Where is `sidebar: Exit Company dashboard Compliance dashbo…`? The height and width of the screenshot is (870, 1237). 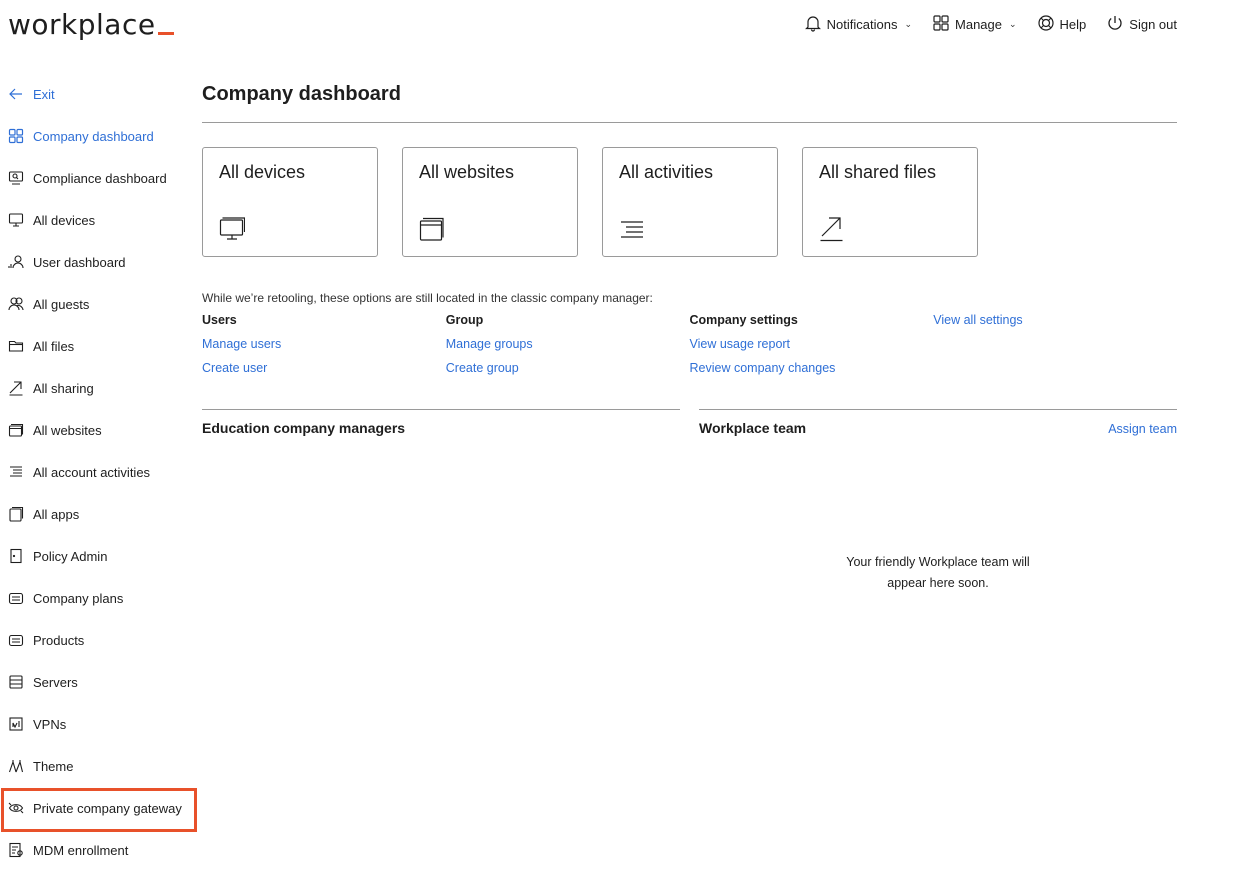 sidebar: Exit Company dashboard Compliance dashbo… is located at coordinates (98, 471).